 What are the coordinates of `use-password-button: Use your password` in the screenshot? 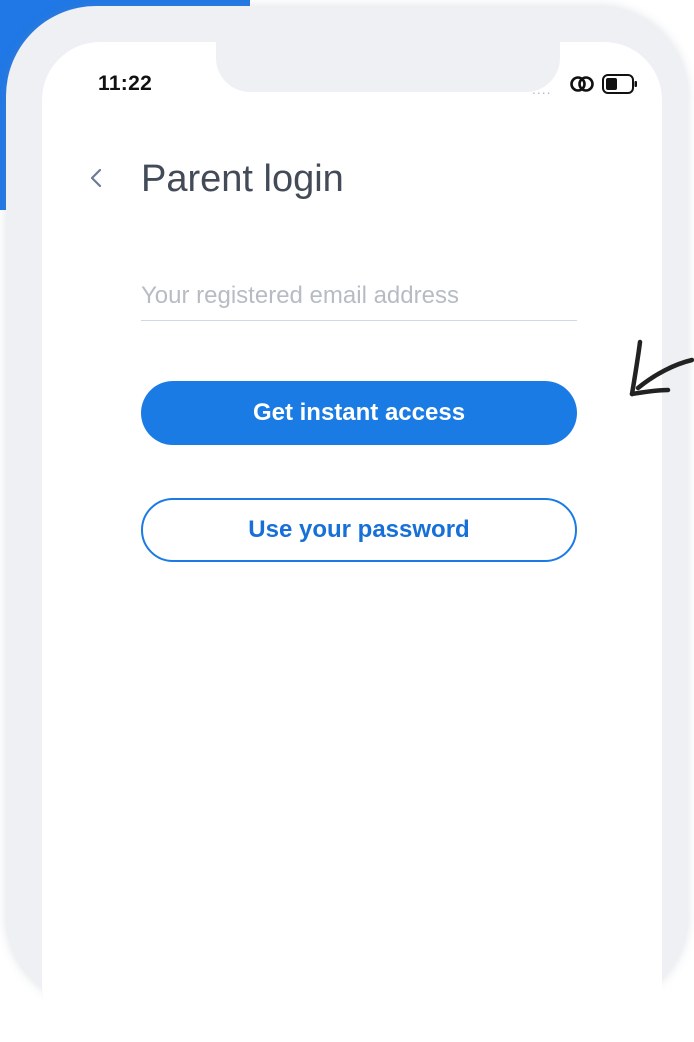 It's located at (359, 530).